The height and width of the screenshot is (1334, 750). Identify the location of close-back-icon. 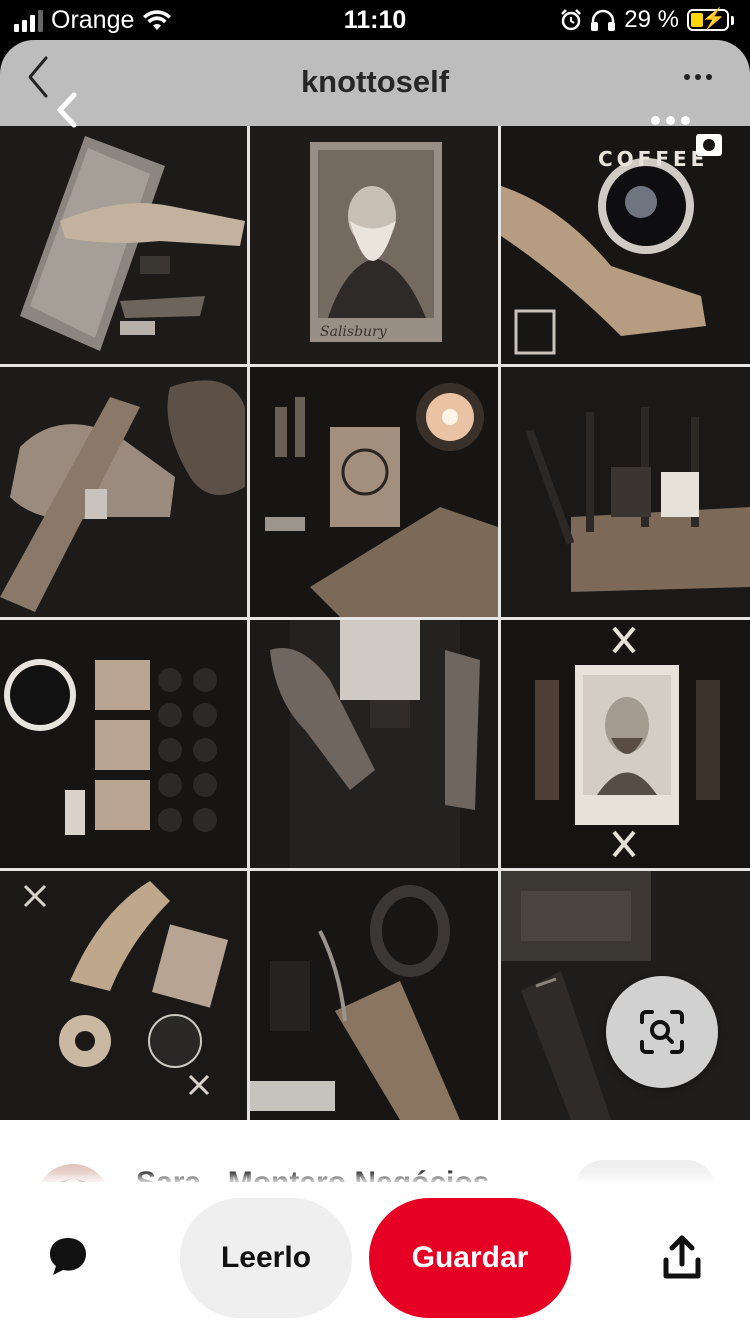
(67, 110).